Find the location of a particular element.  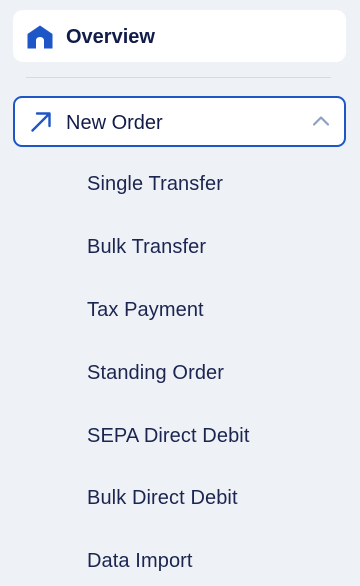

nav-item-overview-label: Overview is located at coordinates (110, 37).